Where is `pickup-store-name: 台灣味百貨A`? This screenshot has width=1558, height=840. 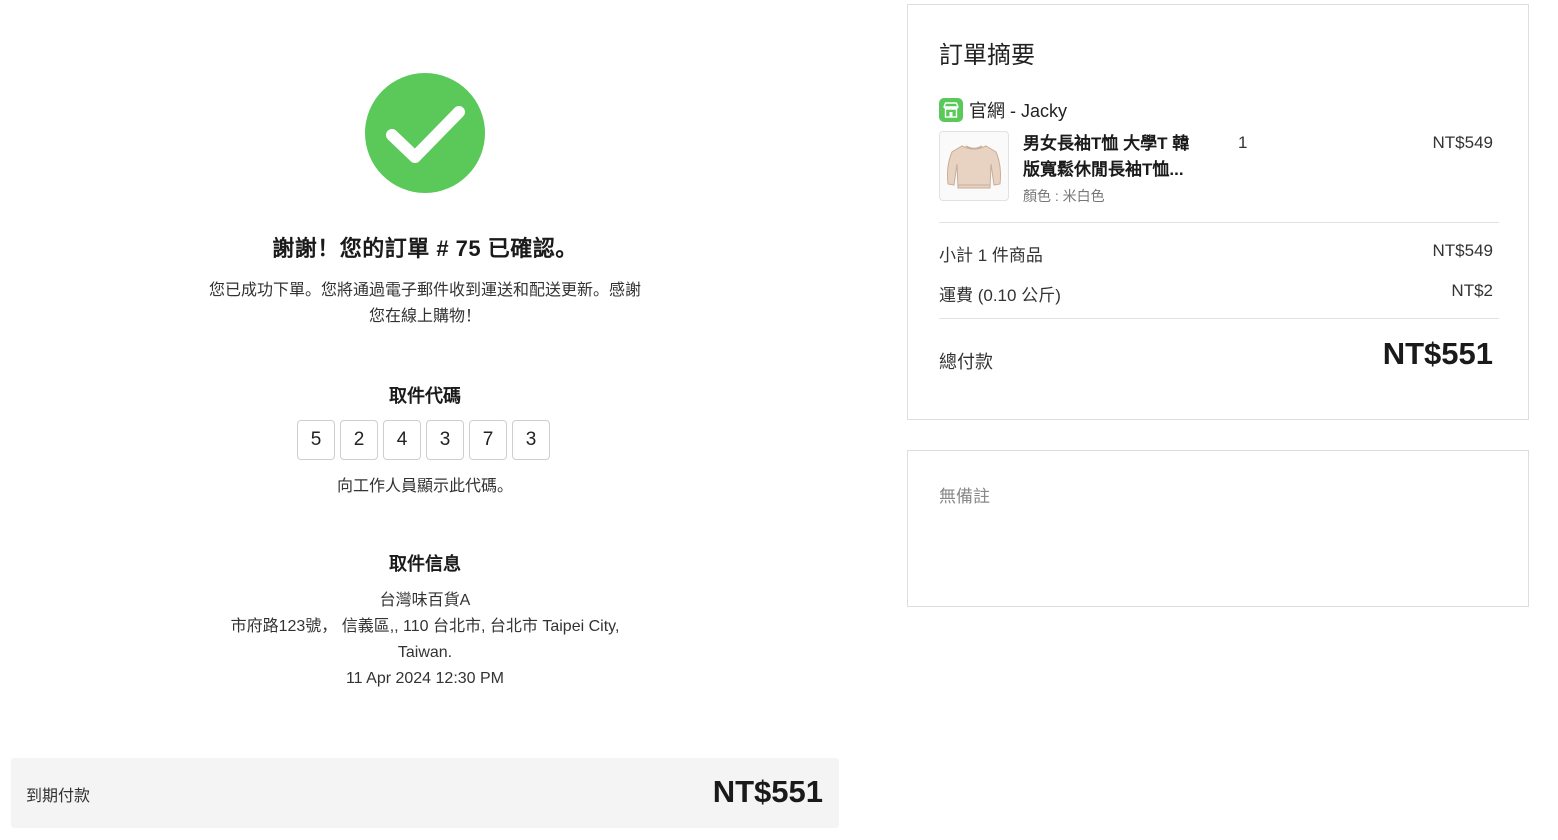
pickup-store-name: 台灣味百貨A is located at coordinates (425, 600).